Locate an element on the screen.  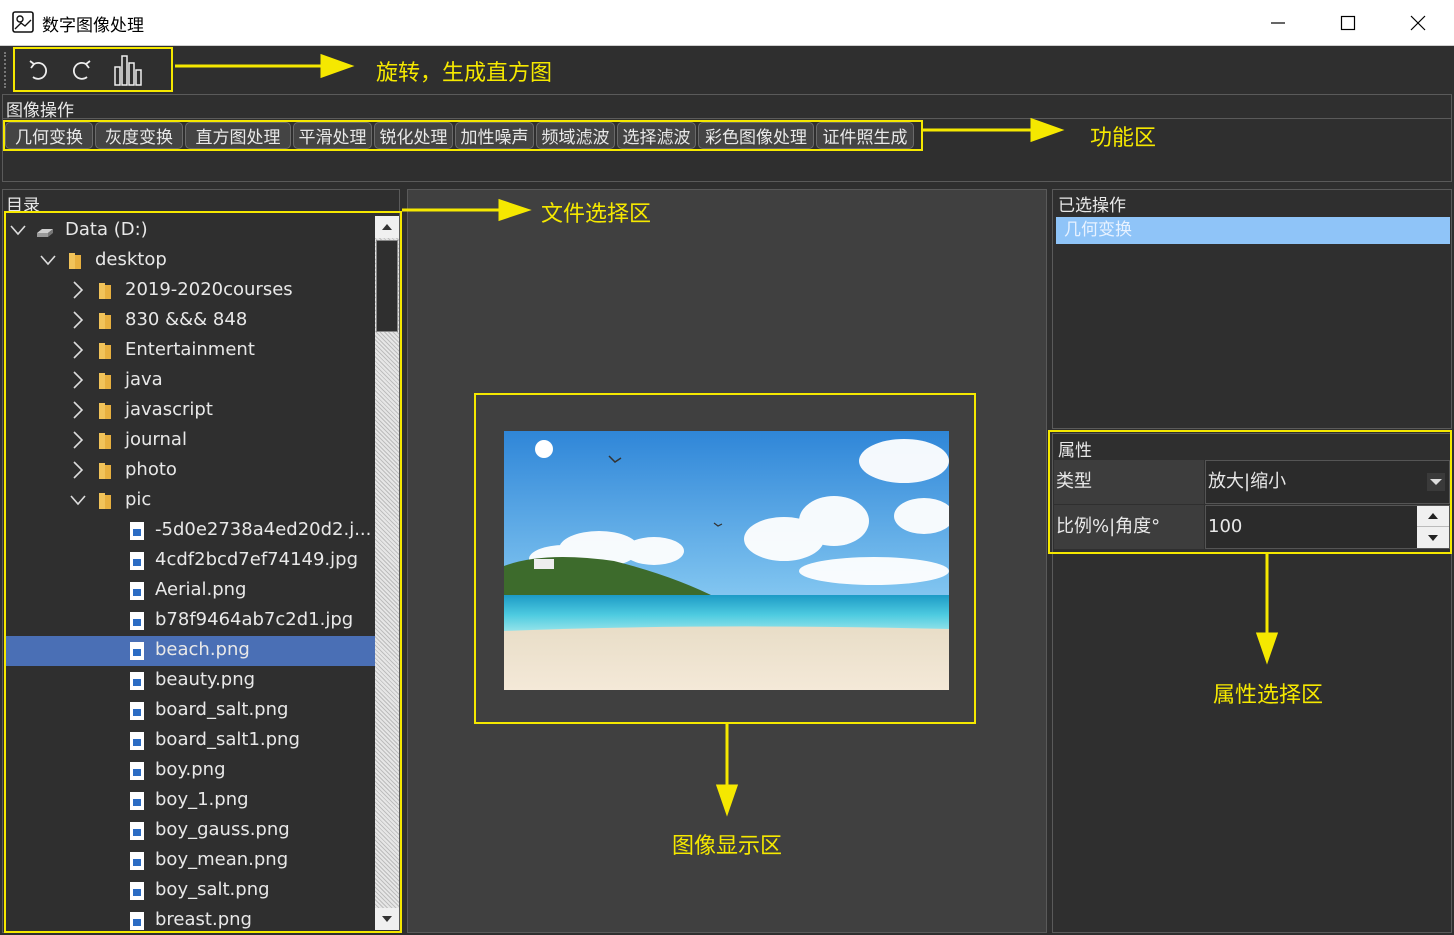
annotation-toolbar: 旋转，生成直方图 is located at coordinates (464, 73).